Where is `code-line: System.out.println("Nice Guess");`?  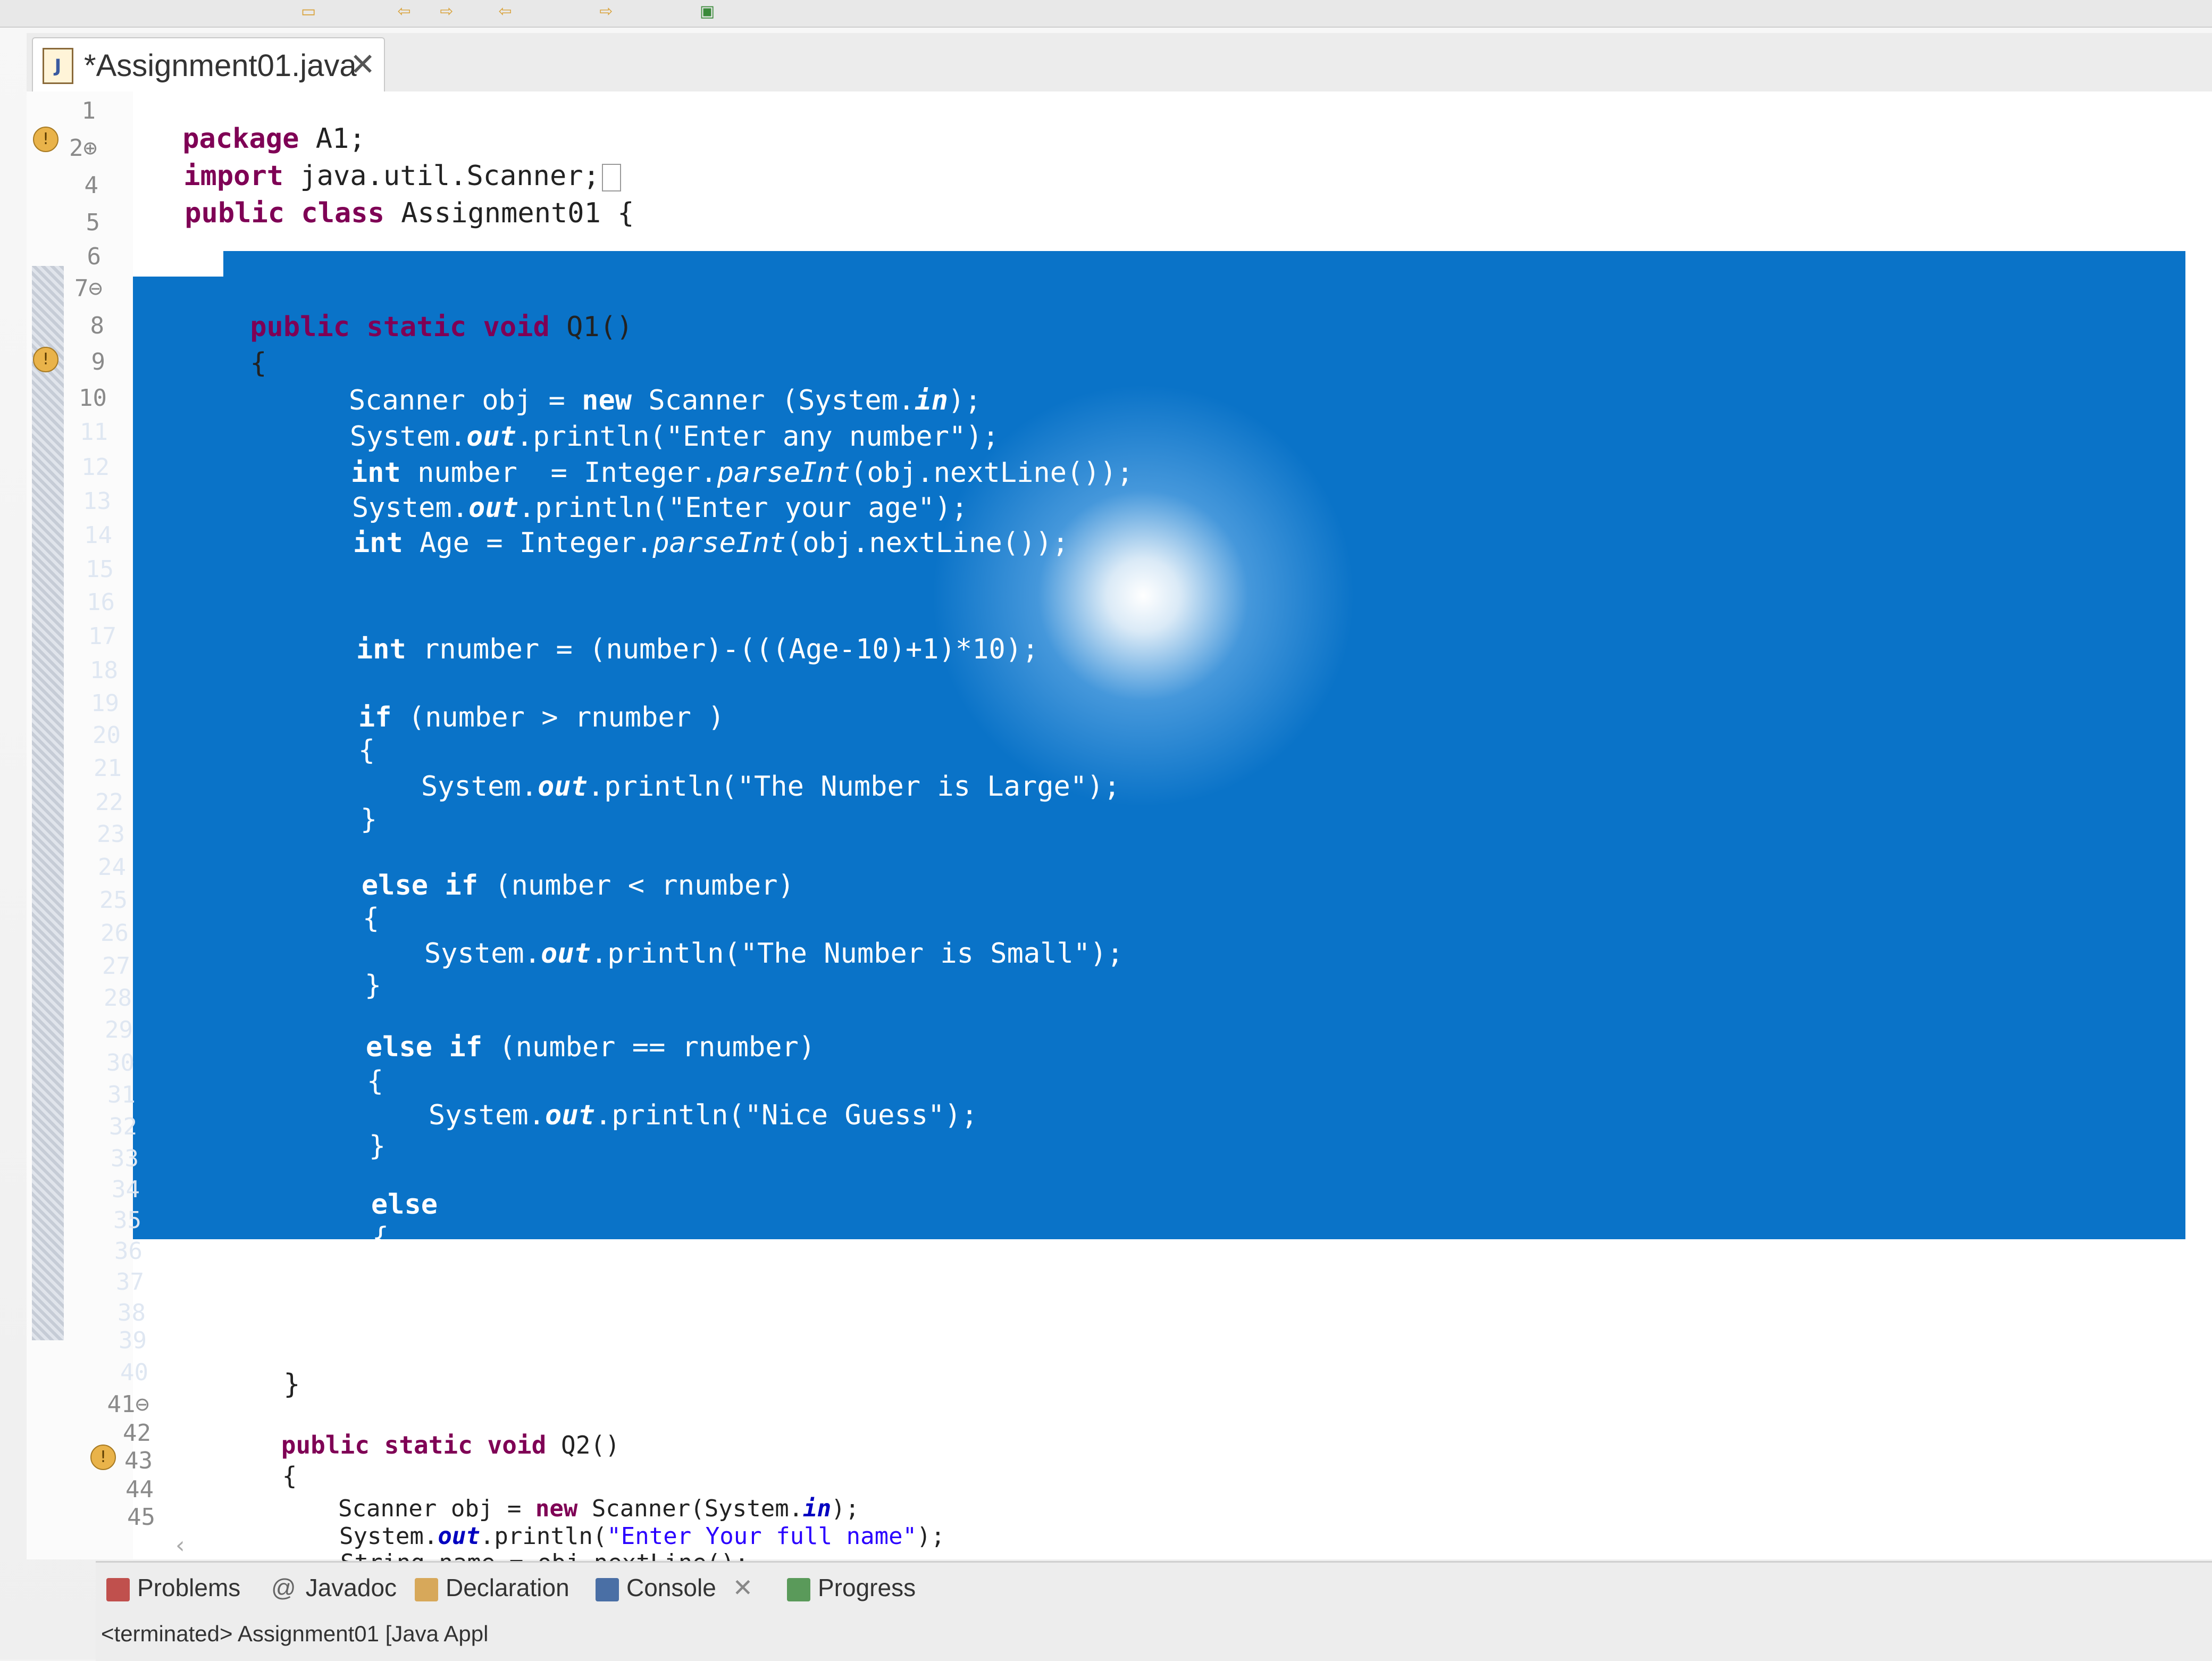
code-line: System.out.println("Nice Guess"); is located at coordinates (653, 1098).